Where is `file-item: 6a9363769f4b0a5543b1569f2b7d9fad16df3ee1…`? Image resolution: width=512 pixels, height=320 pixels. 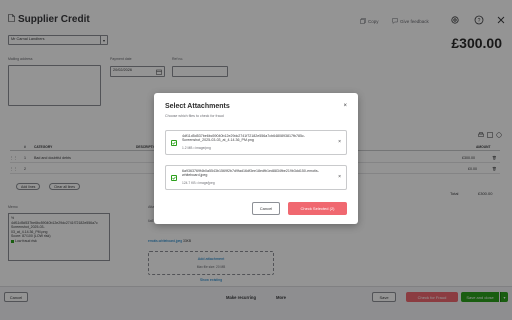
file-item: 6a9363769f4b0a5543b1569f2b7d9fad16df3ee1… is located at coordinates (256, 177).